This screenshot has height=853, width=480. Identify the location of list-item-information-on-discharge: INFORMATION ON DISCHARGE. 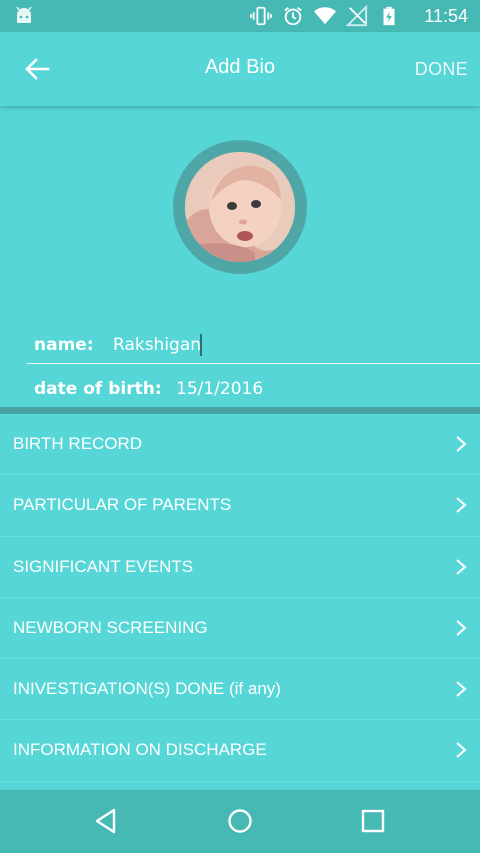
(240, 751).